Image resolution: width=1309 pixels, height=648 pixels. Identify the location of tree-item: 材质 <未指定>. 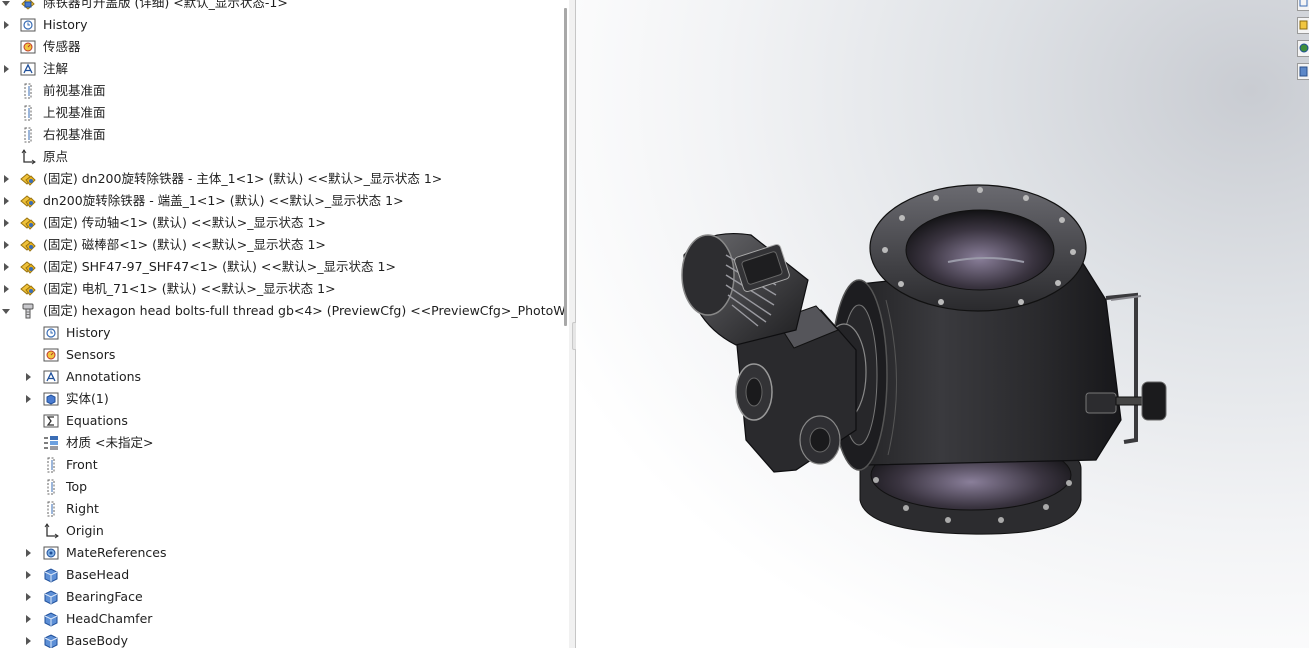
(283, 443).